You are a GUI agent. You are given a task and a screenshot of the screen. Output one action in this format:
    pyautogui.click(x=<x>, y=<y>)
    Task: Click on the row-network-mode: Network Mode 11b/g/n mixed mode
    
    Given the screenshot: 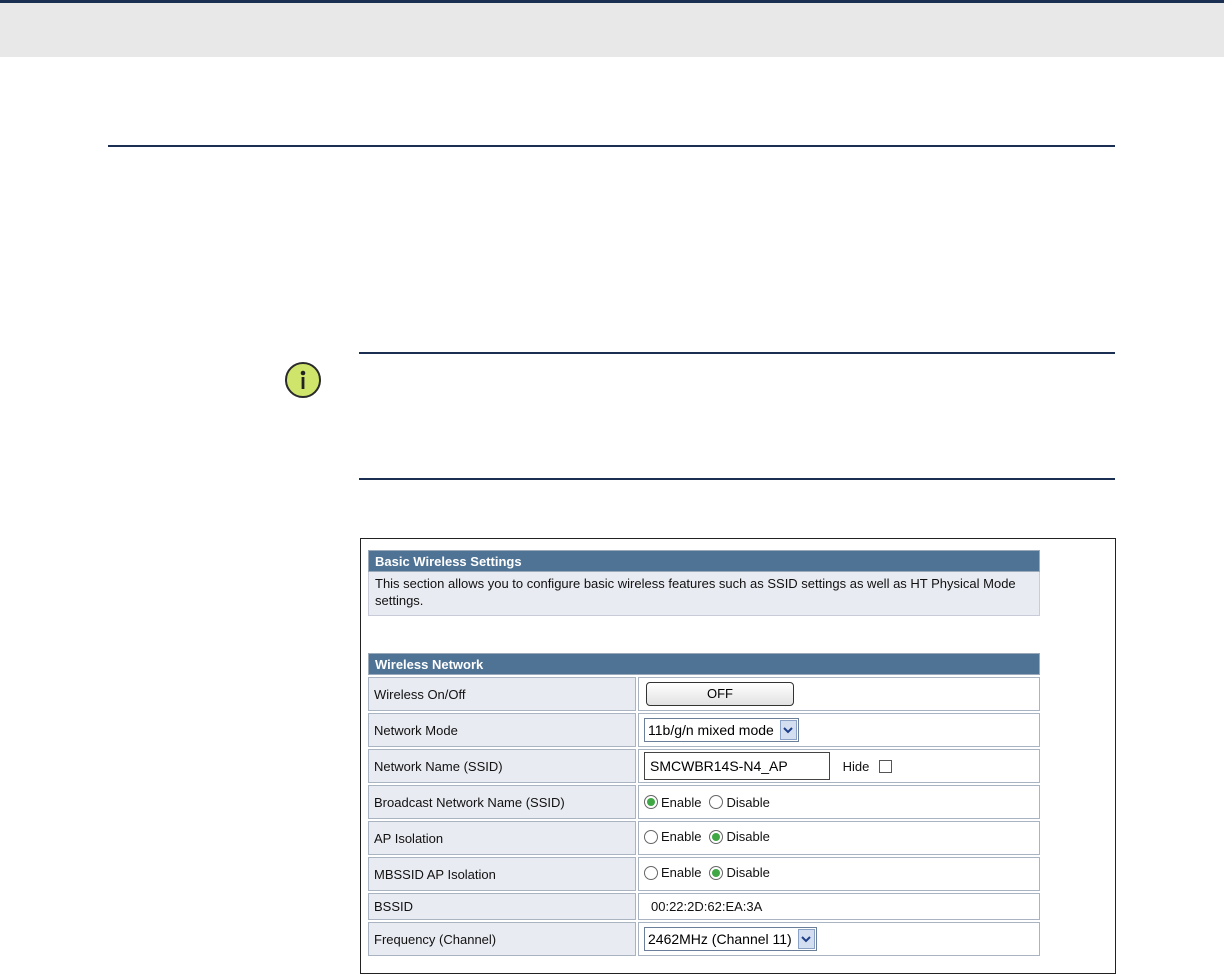 What is the action you would take?
    pyautogui.click(x=704, y=730)
    